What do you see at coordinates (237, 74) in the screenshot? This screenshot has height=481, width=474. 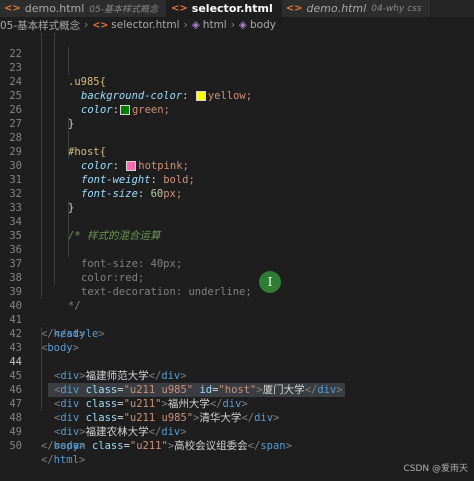 I see `code-line: 23 background-color: yellow;` at bounding box center [237, 74].